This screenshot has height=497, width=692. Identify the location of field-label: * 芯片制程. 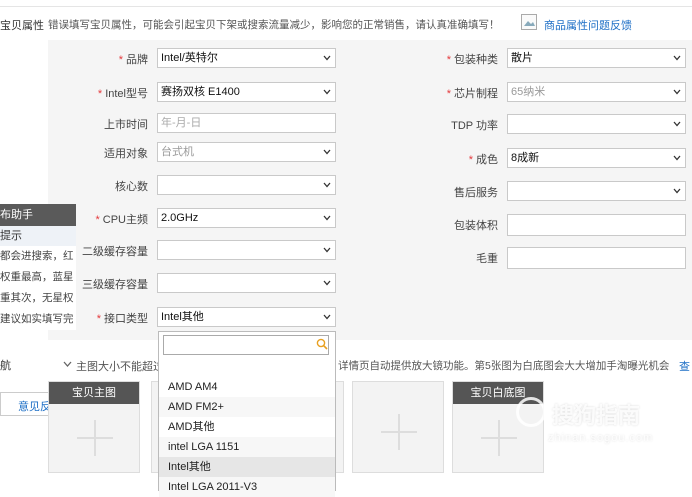
(472, 93).